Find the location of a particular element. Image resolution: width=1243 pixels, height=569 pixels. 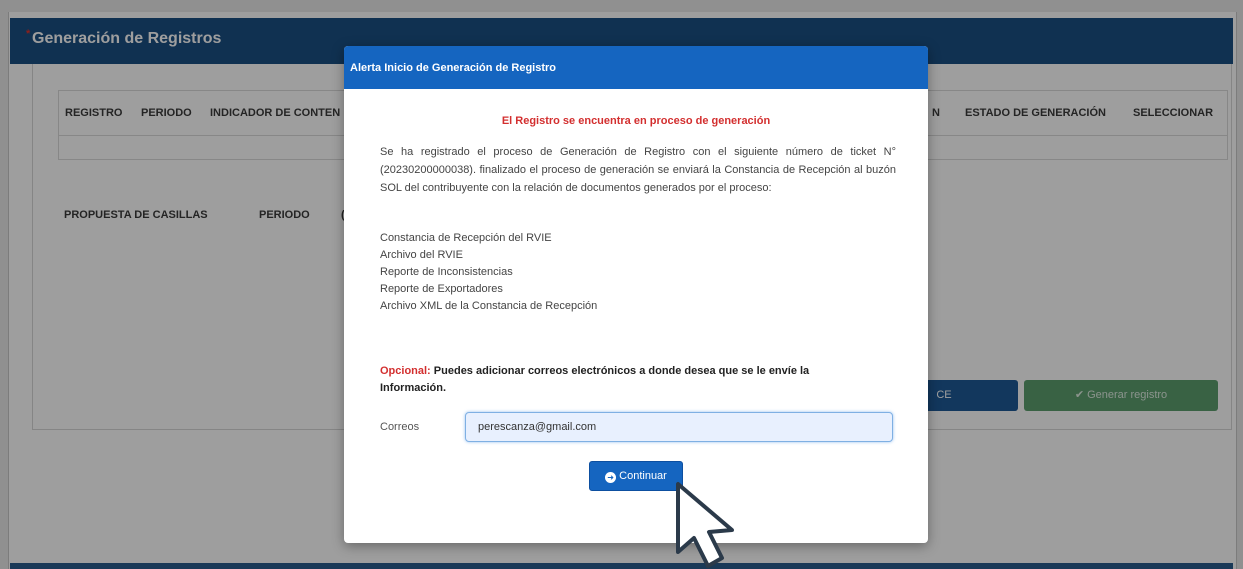

optional-label: Opcional: is located at coordinates (405, 371).